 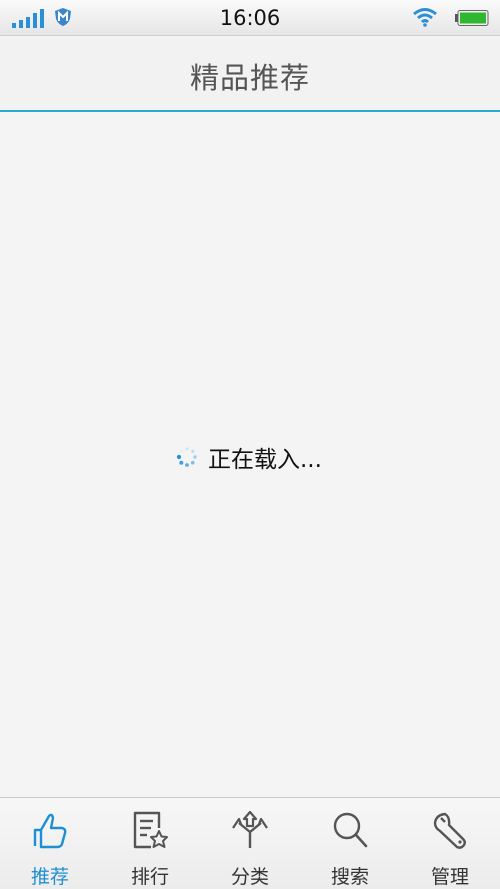 I want to click on tab-label-recommend: 推荐, so click(x=49, y=877).